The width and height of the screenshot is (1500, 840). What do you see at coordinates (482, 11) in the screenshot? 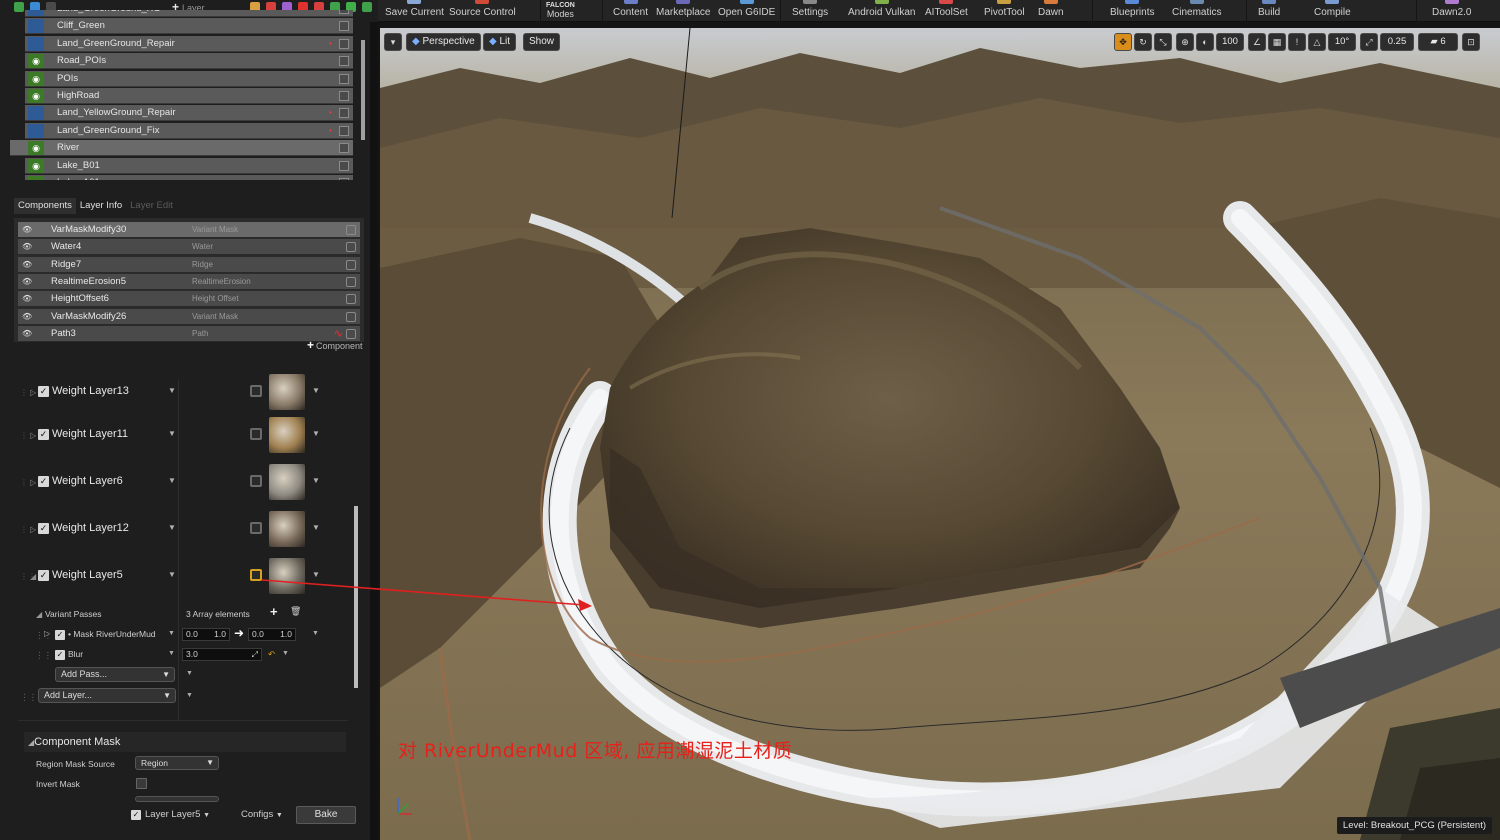
I see `source-control-button: Source Control` at bounding box center [482, 11].